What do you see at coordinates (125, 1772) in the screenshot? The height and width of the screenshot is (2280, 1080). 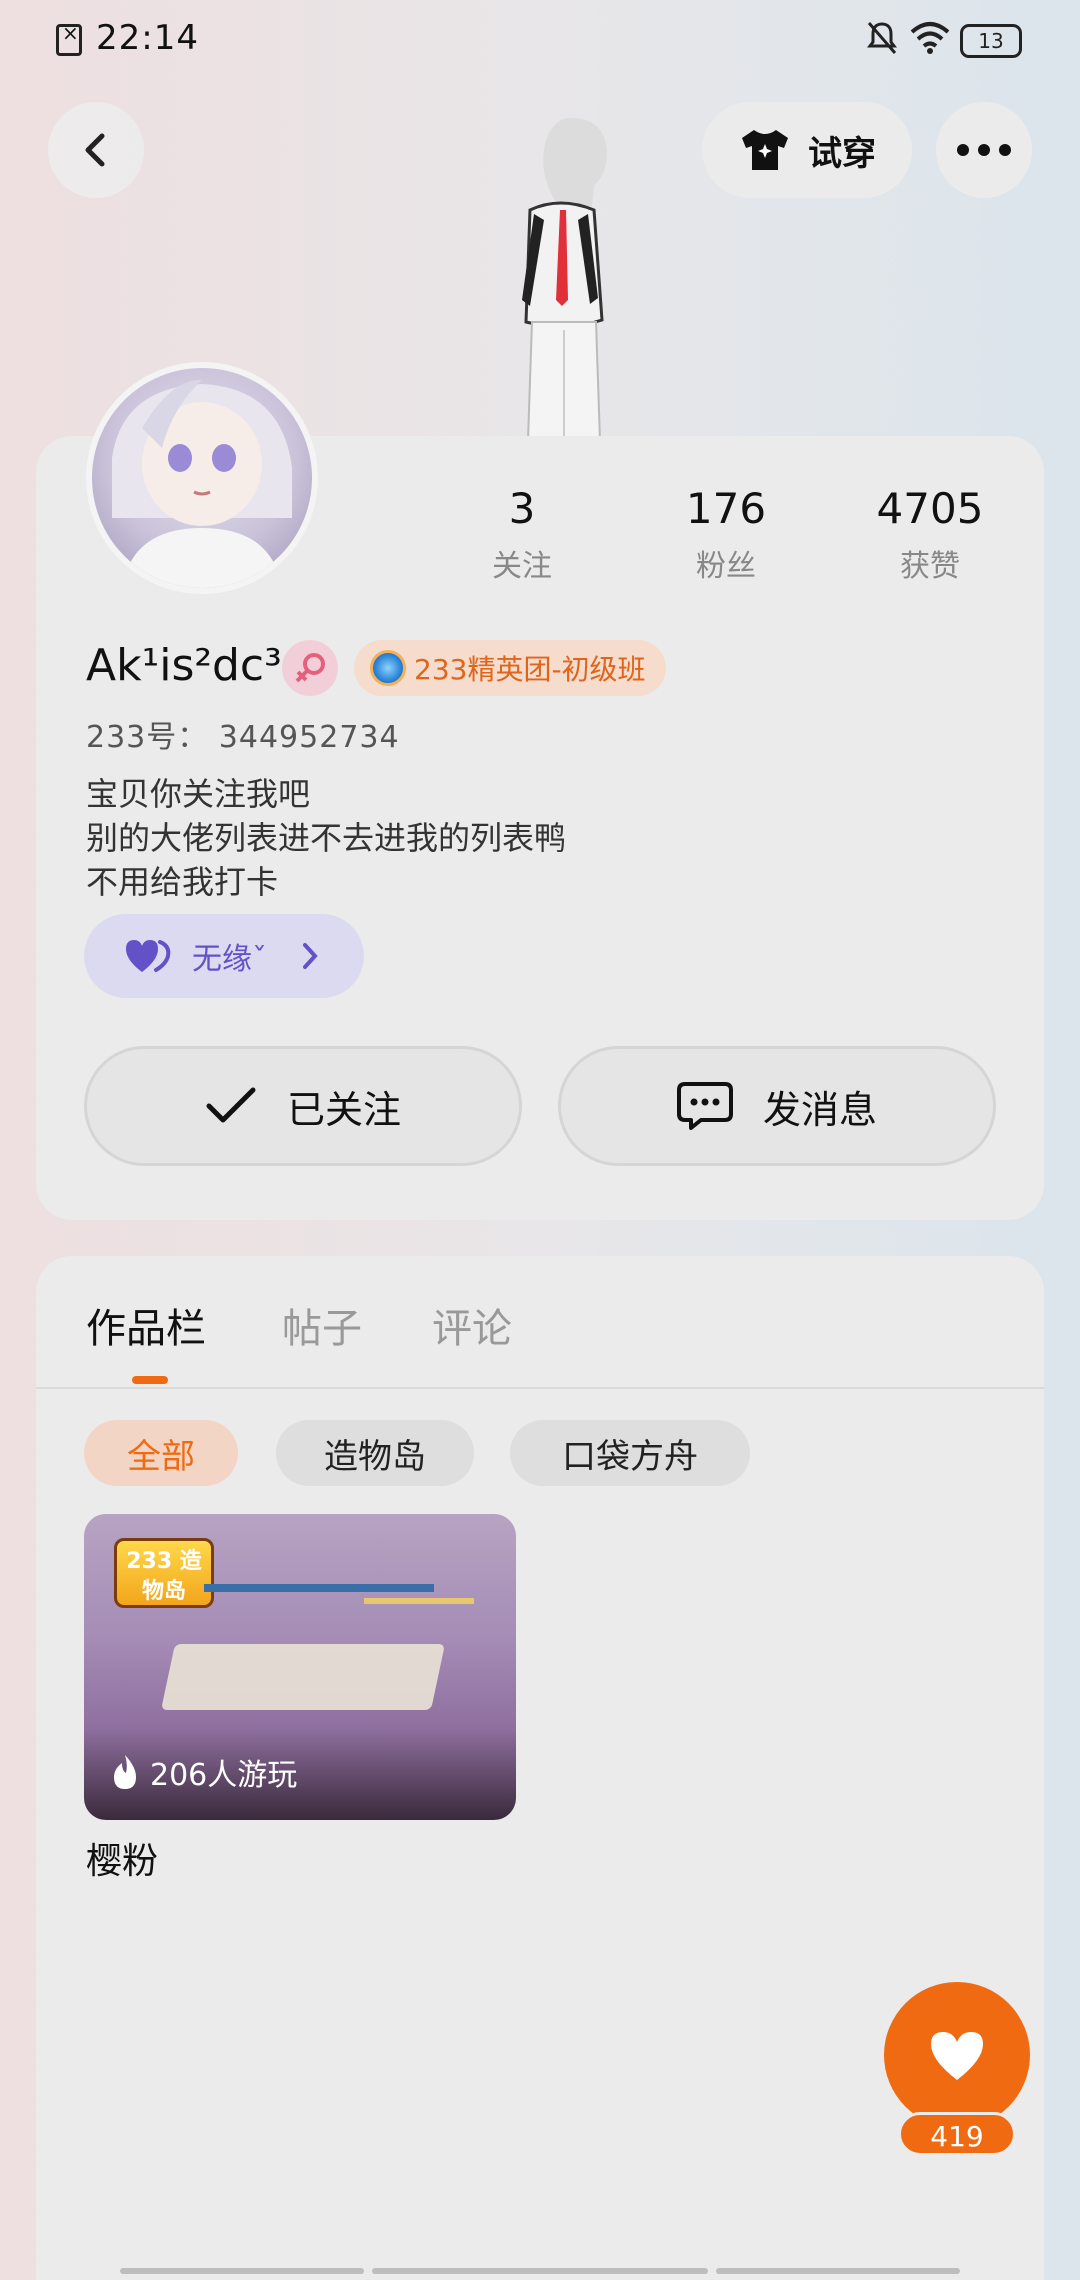 I see `flame-icon` at bounding box center [125, 1772].